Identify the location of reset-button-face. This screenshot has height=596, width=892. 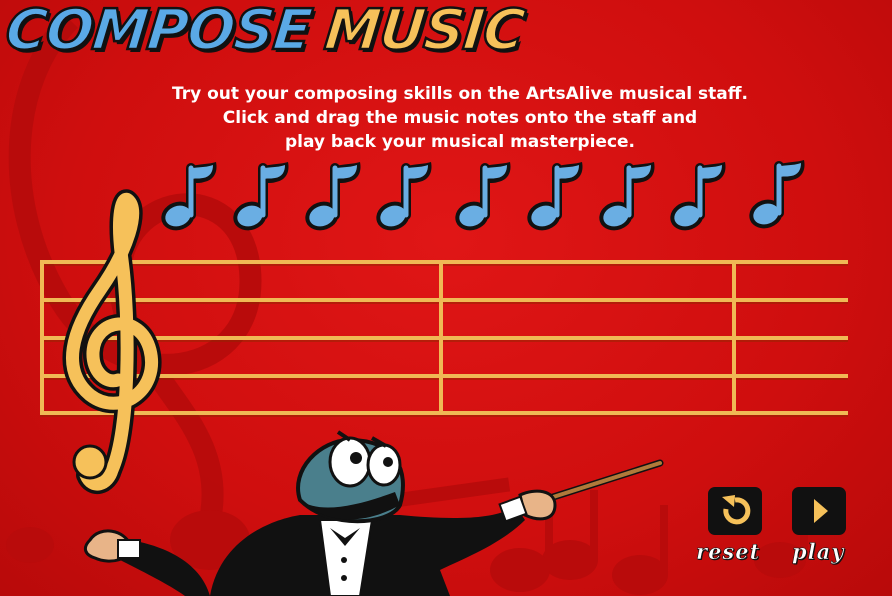
(735, 511).